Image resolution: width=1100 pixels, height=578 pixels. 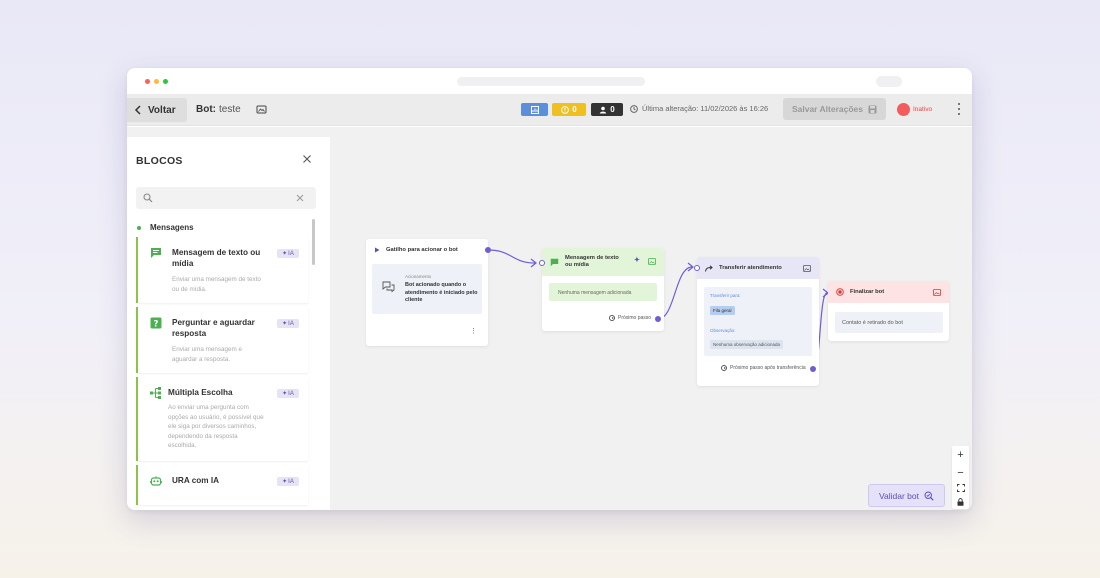 What do you see at coordinates (165, 81) in the screenshot?
I see `maximize-dot-icon` at bounding box center [165, 81].